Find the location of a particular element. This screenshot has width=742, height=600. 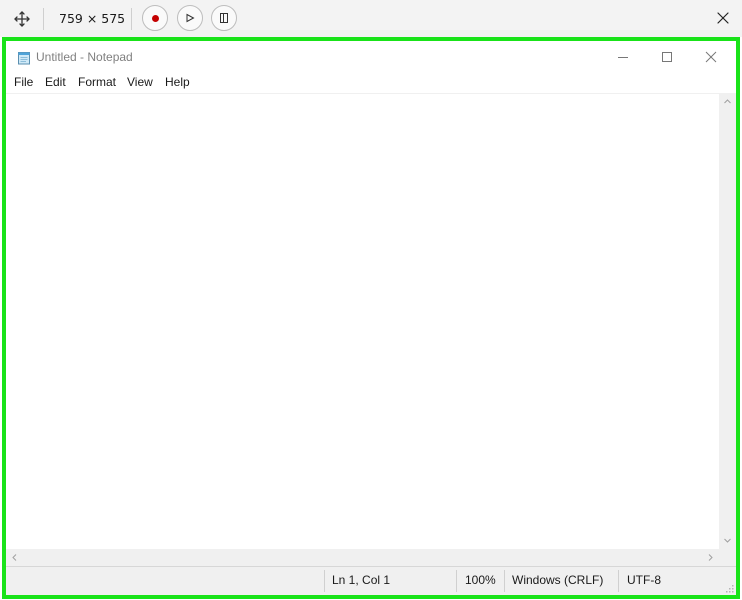

resize-grip-icon is located at coordinates (729, 588).